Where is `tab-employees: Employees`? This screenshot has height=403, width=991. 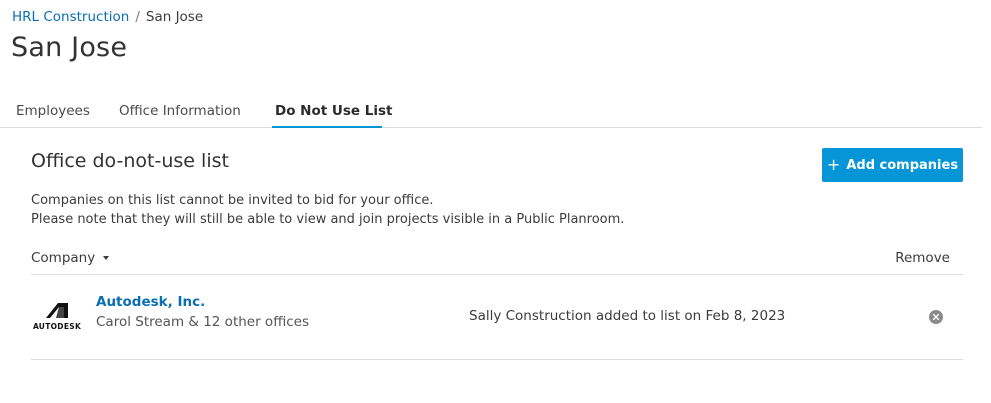
tab-employees: Employees is located at coordinates (53, 111).